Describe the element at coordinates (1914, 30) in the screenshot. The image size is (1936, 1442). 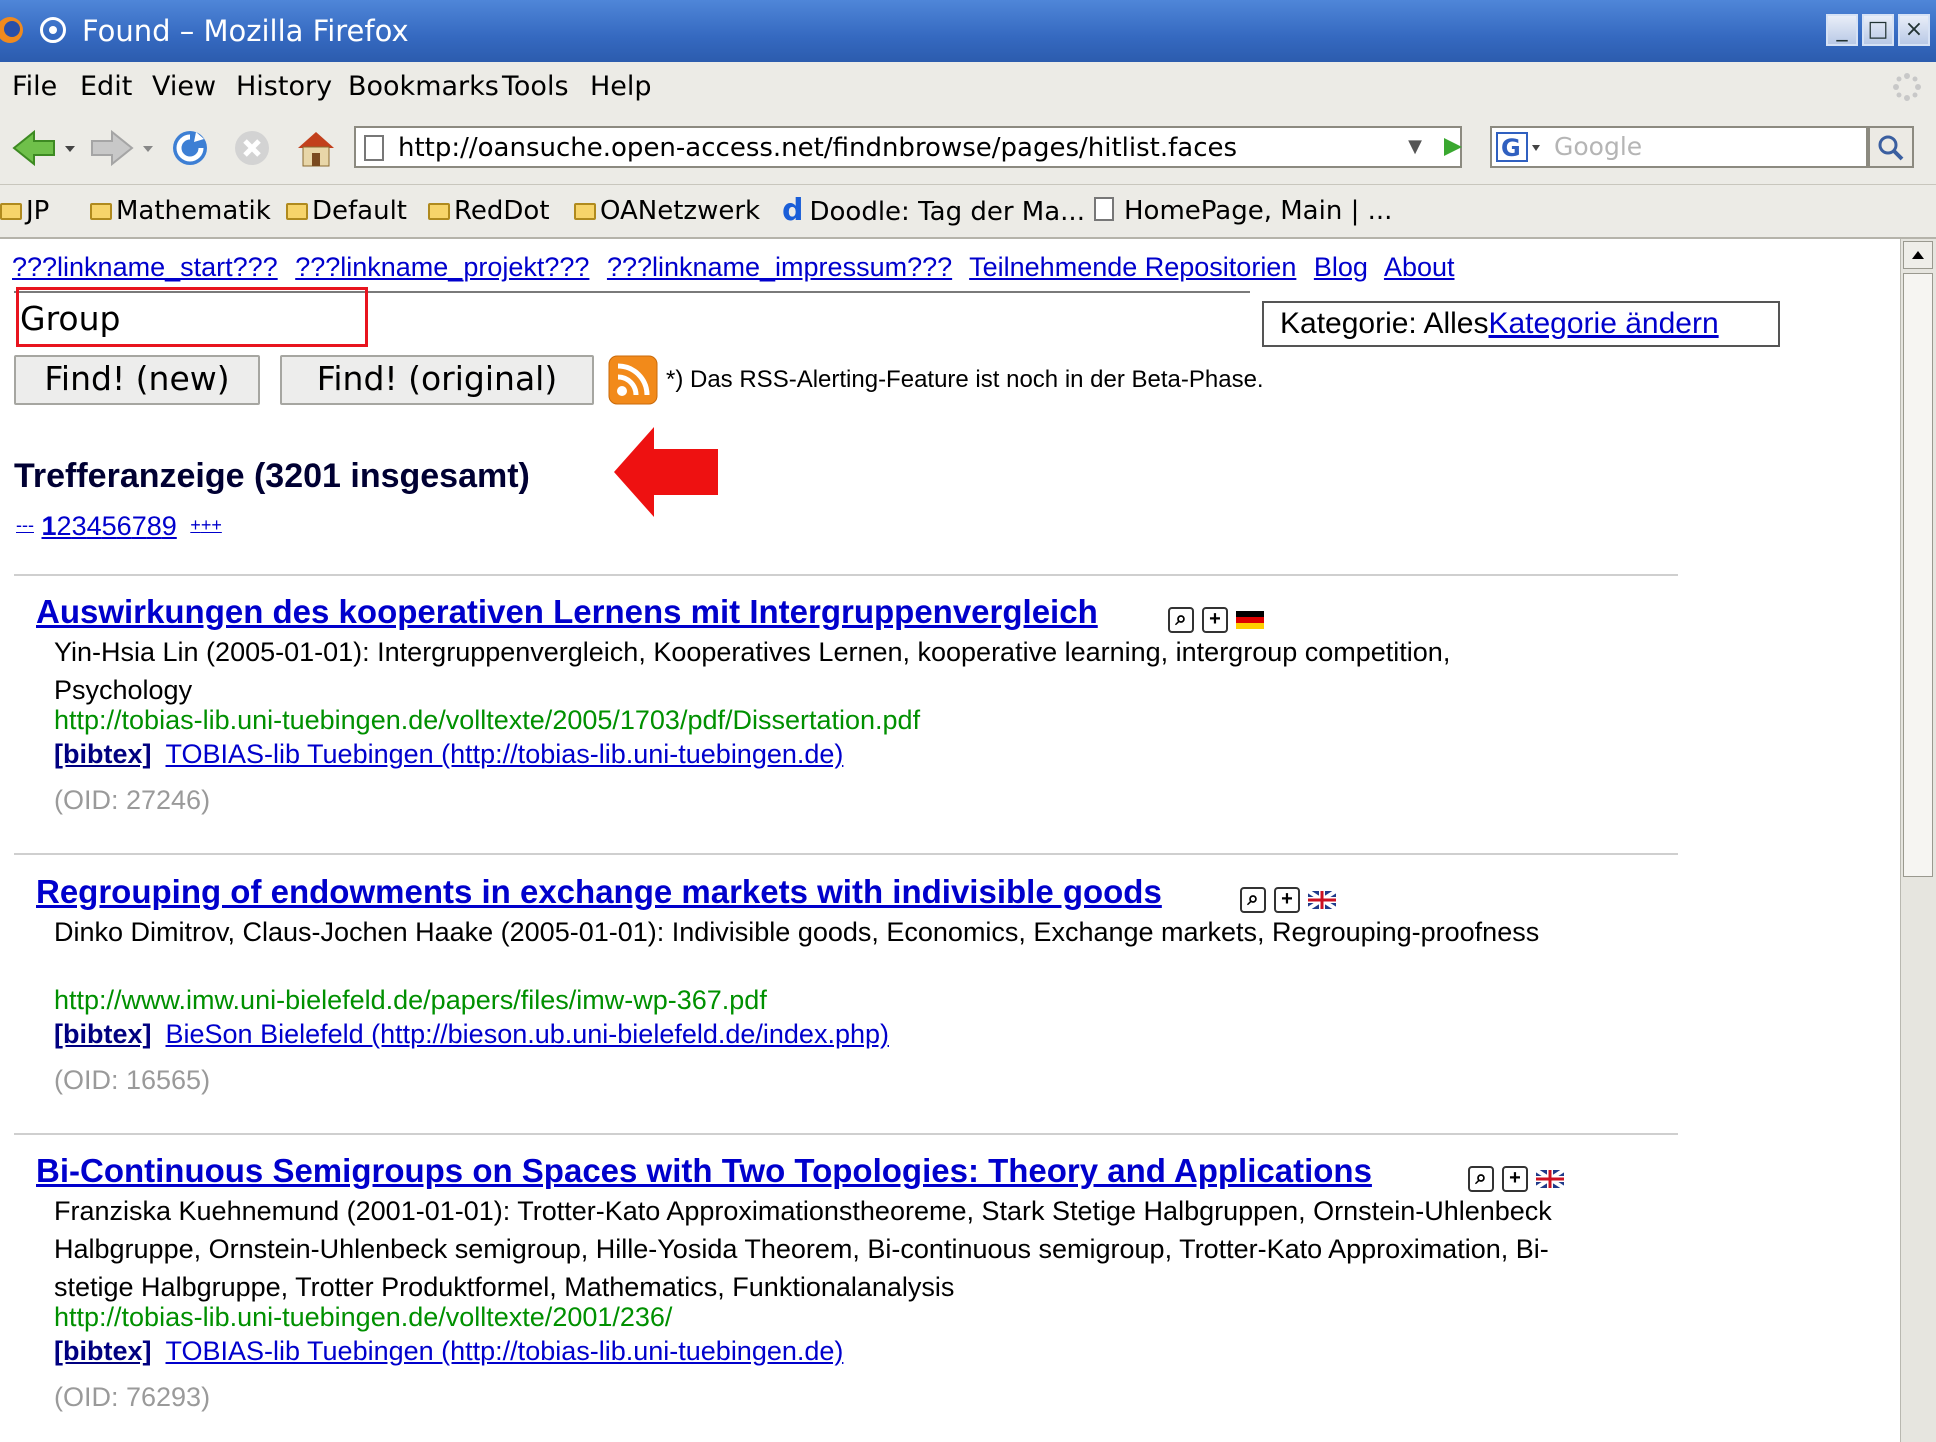
I see `close-button: ×` at that location.